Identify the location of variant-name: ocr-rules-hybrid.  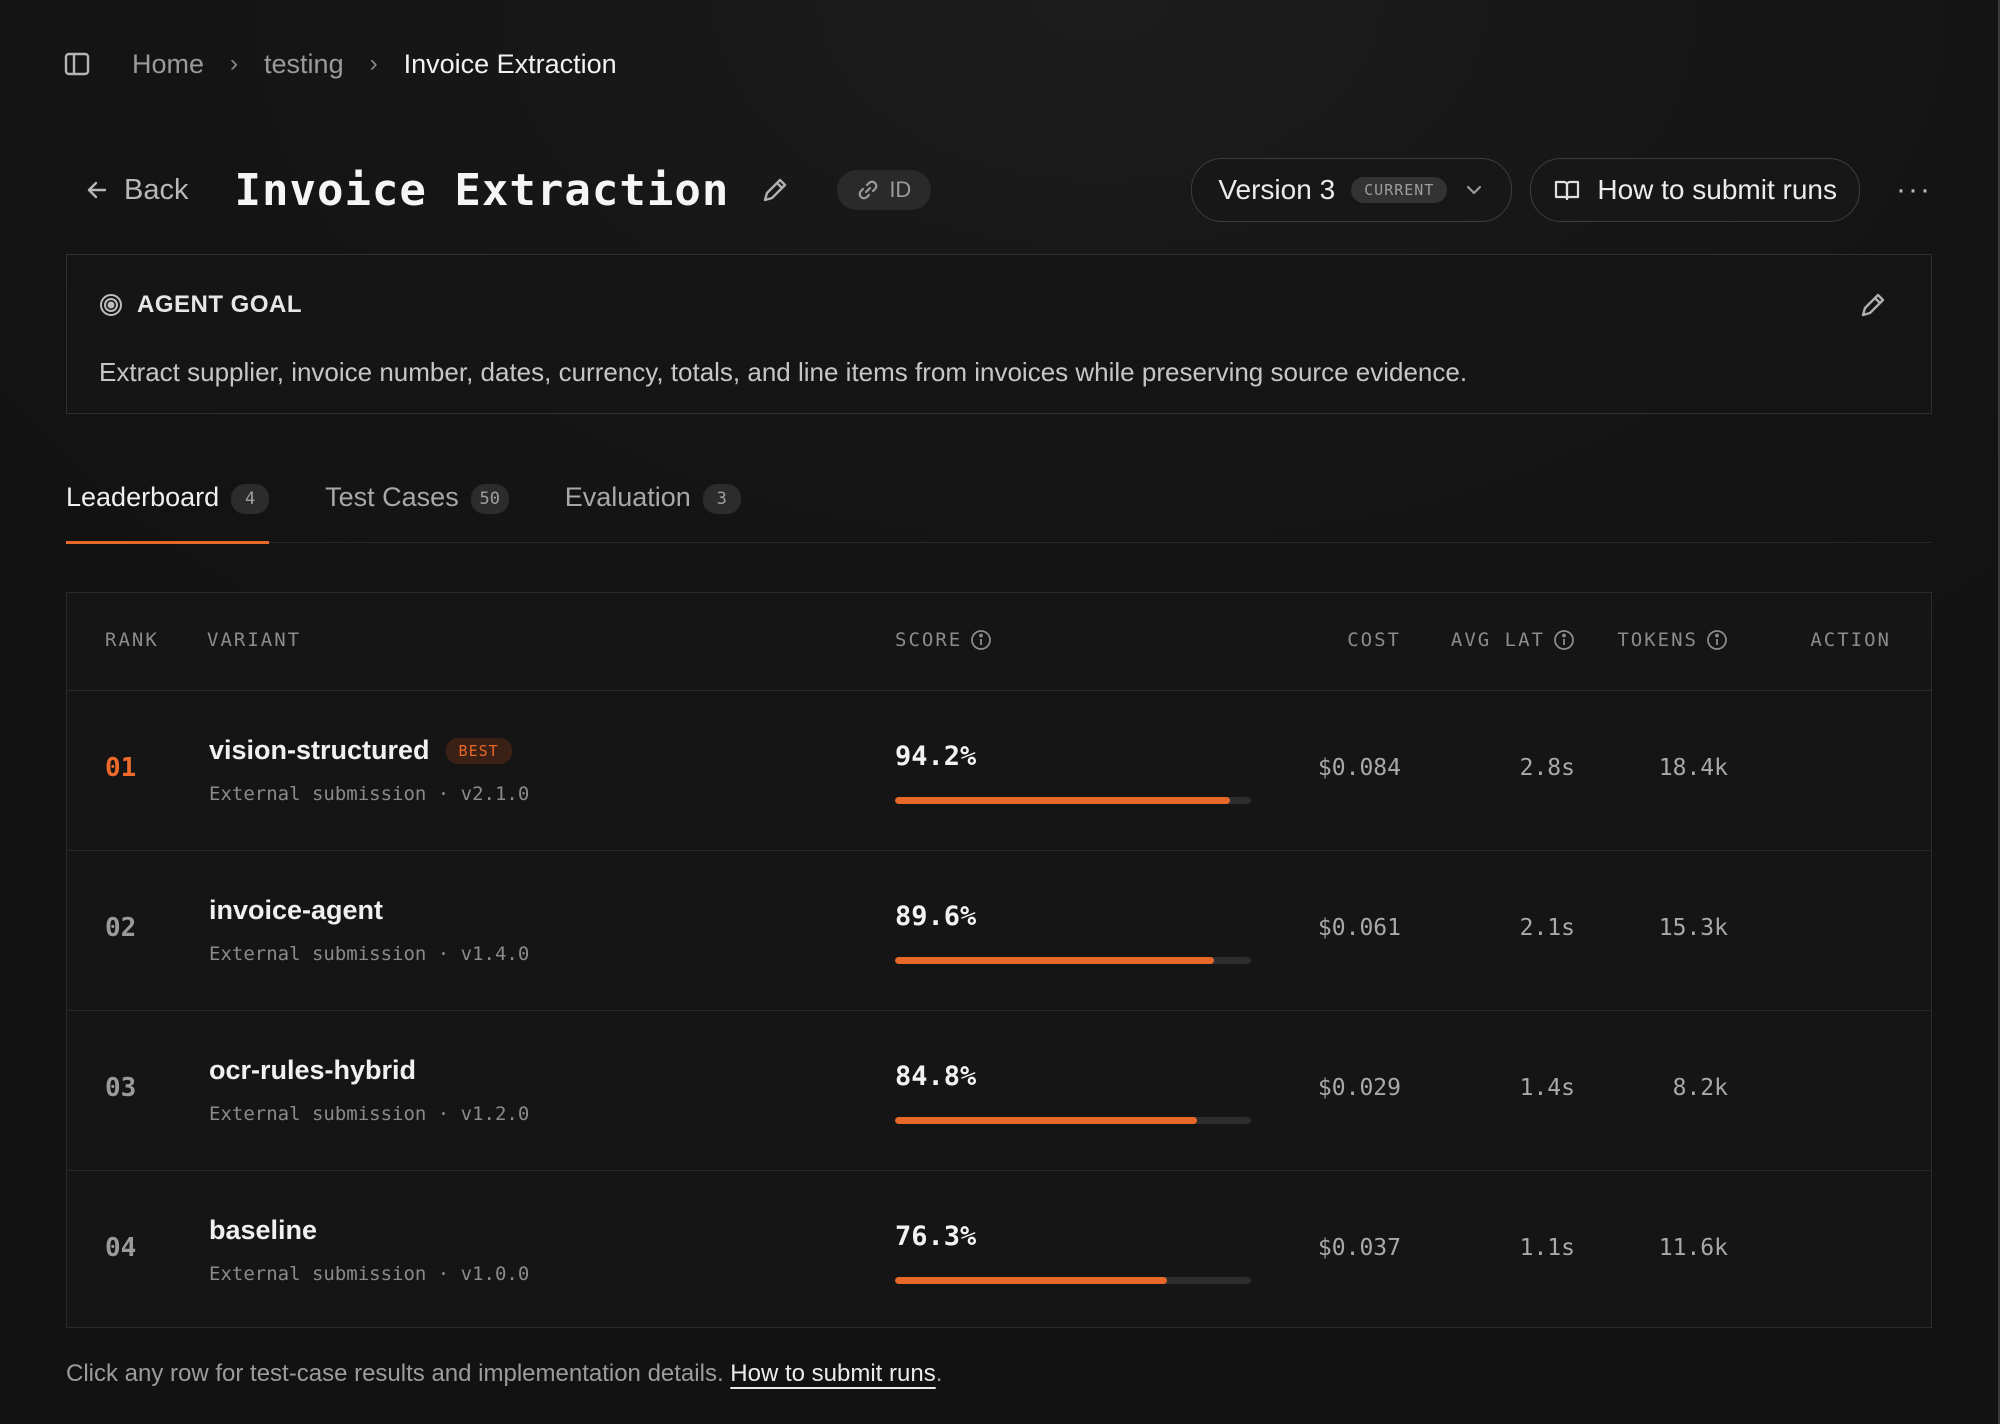
(312, 1070).